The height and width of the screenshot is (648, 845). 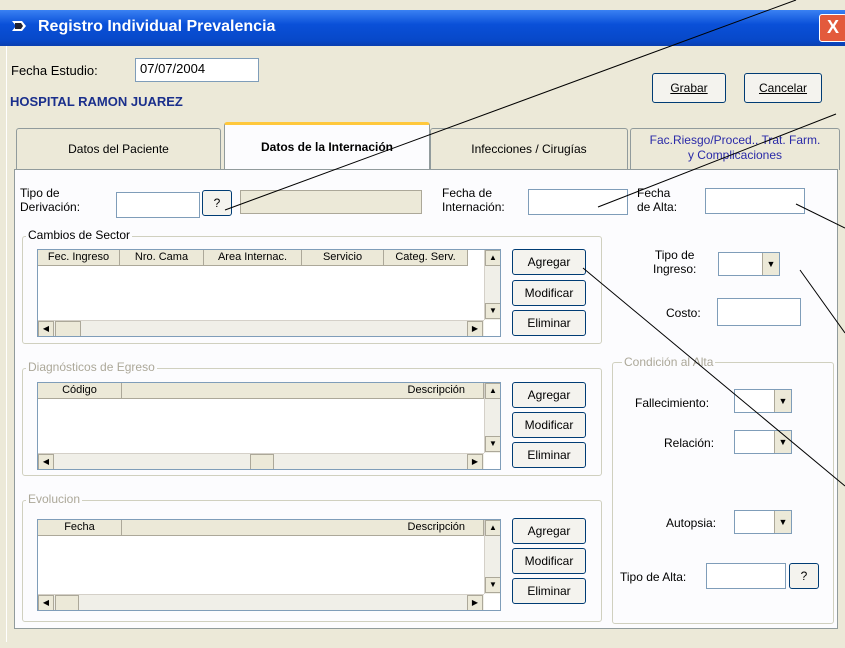 I want to click on fecha-alta-label: Fecha de Alta:, so click(x=657, y=200).